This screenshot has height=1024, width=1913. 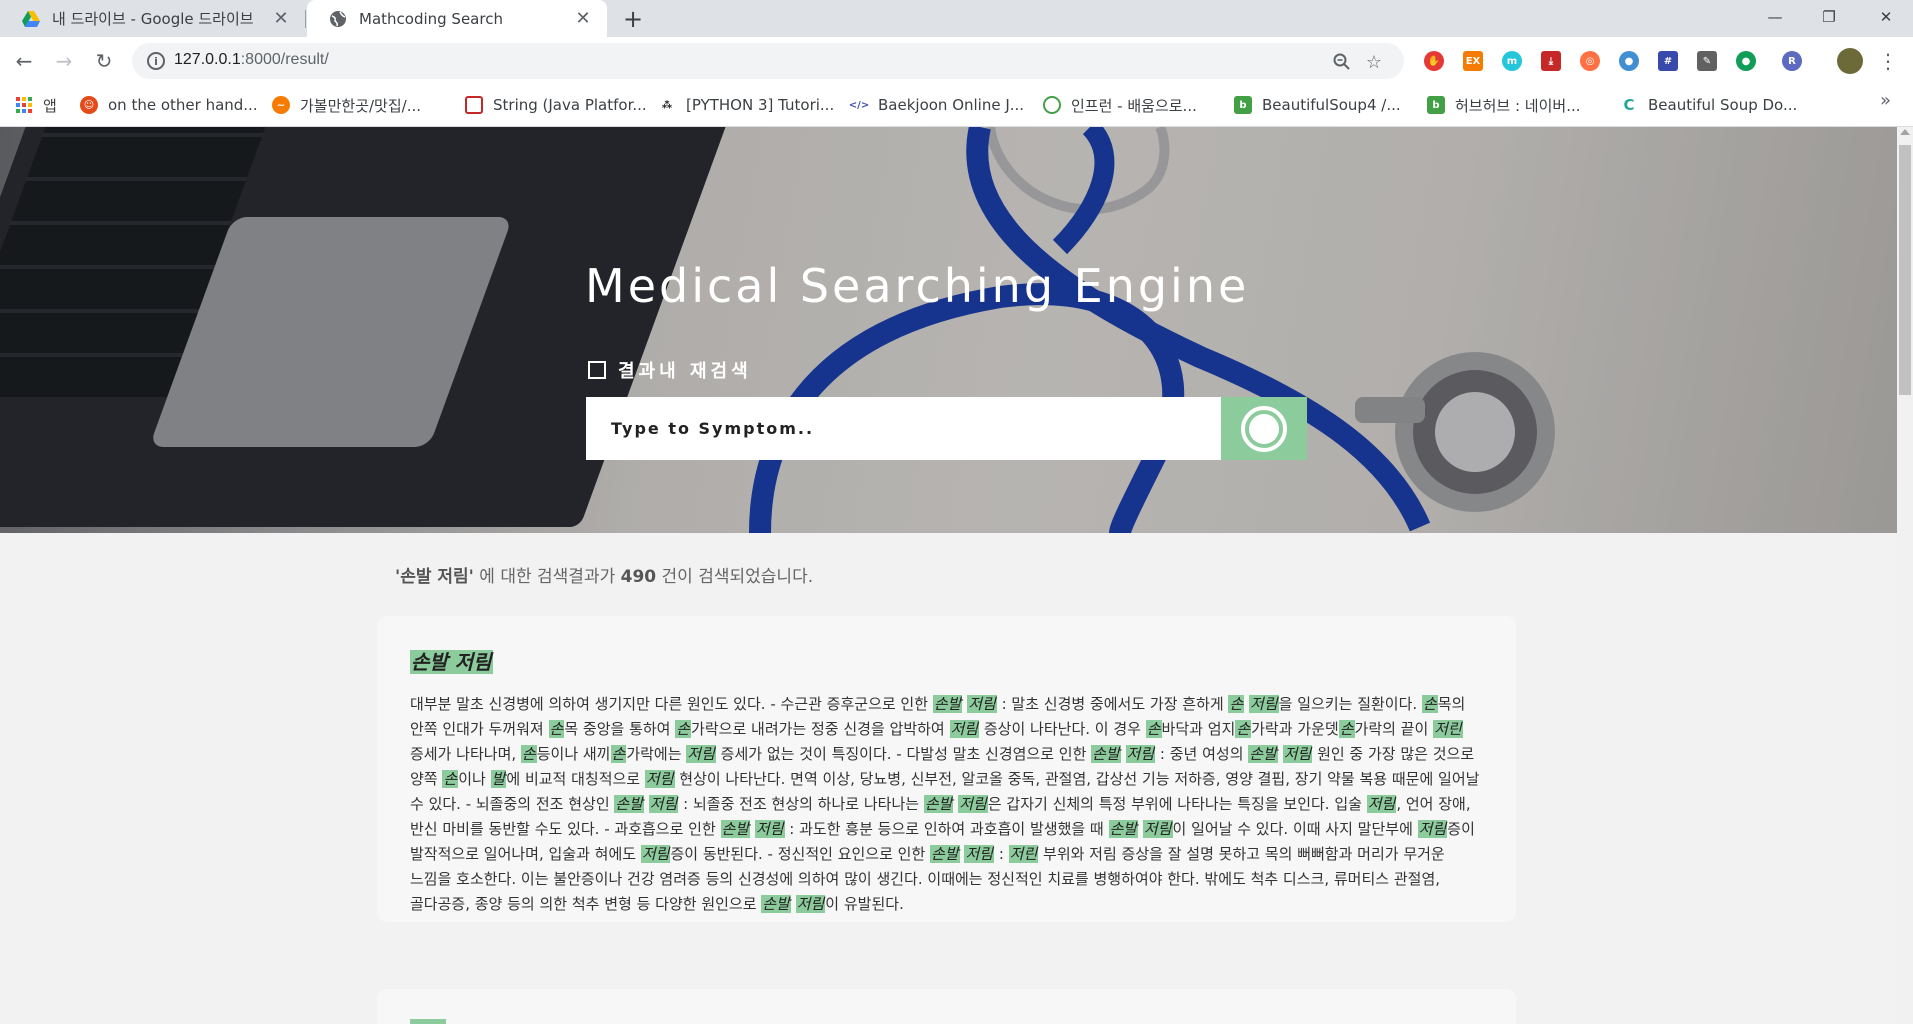 I want to click on scroll-thumb, so click(x=1905, y=270).